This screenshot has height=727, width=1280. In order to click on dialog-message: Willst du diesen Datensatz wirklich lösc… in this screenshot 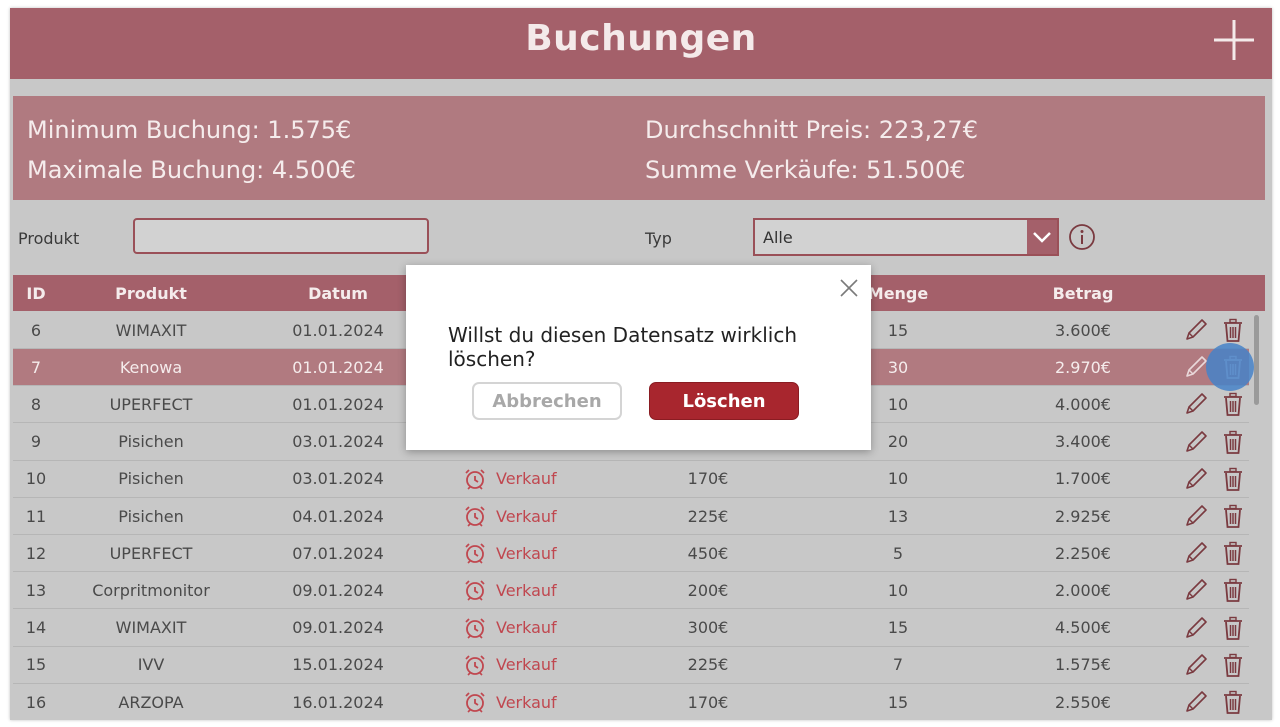, I will do `click(623, 347)`.